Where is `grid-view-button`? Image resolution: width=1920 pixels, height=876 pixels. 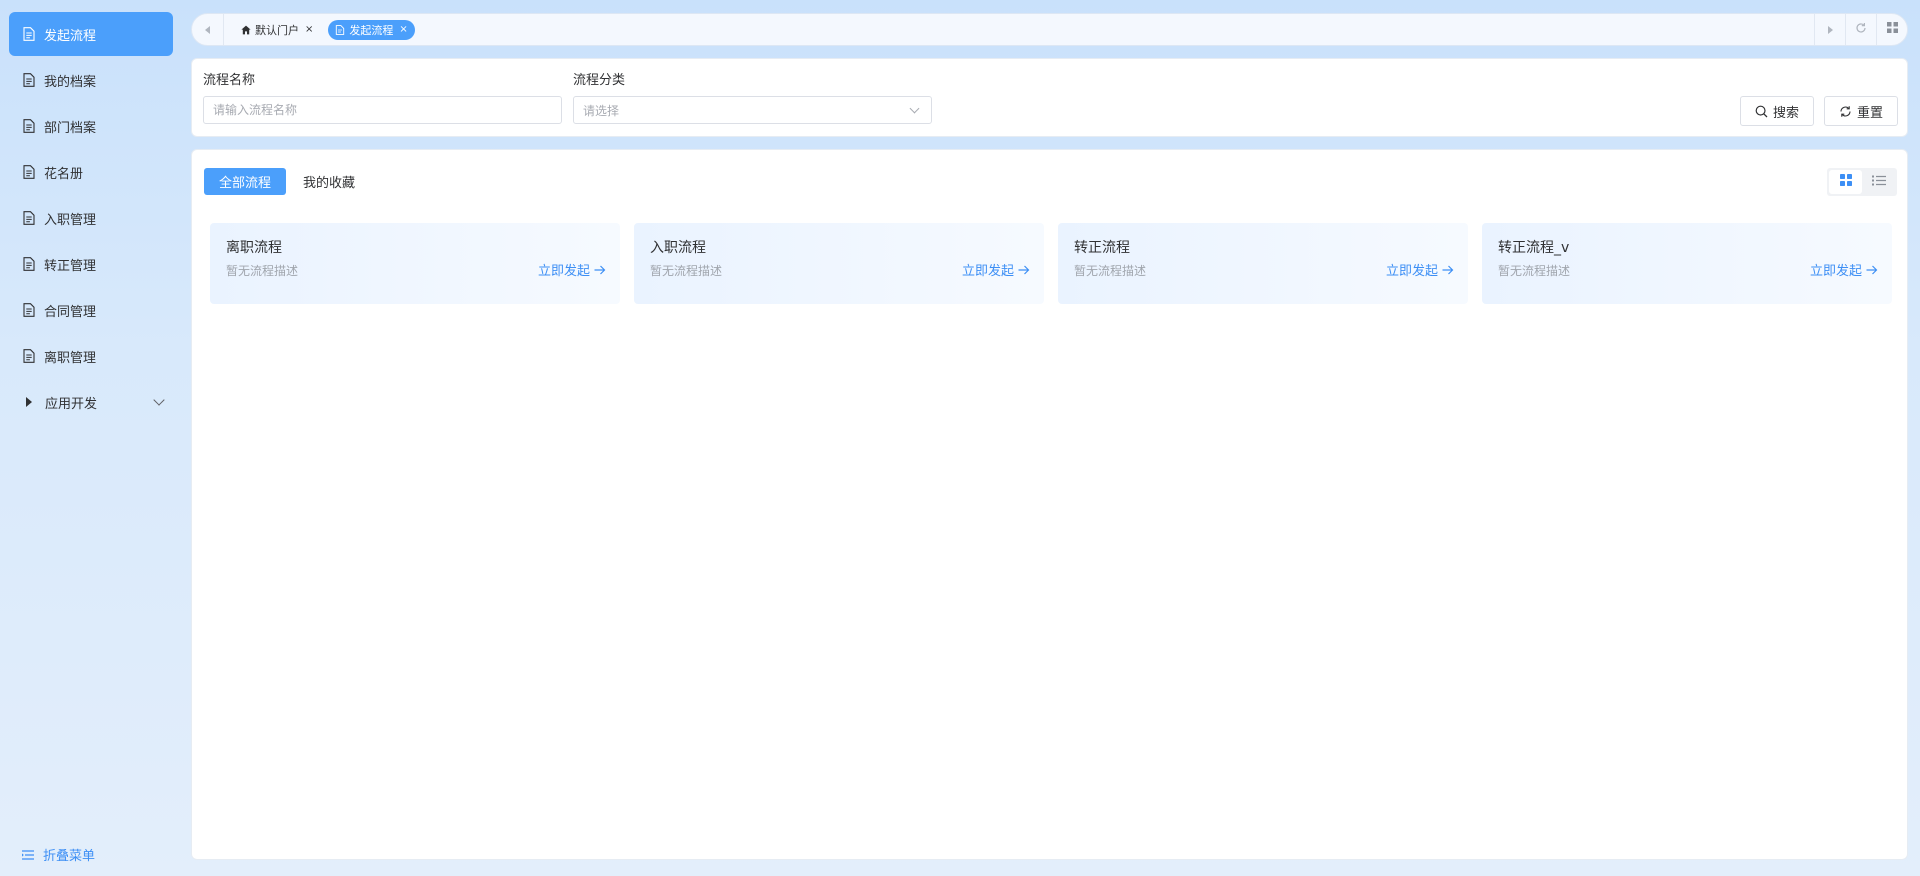 grid-view-button is located at coordinates (1845, 182).